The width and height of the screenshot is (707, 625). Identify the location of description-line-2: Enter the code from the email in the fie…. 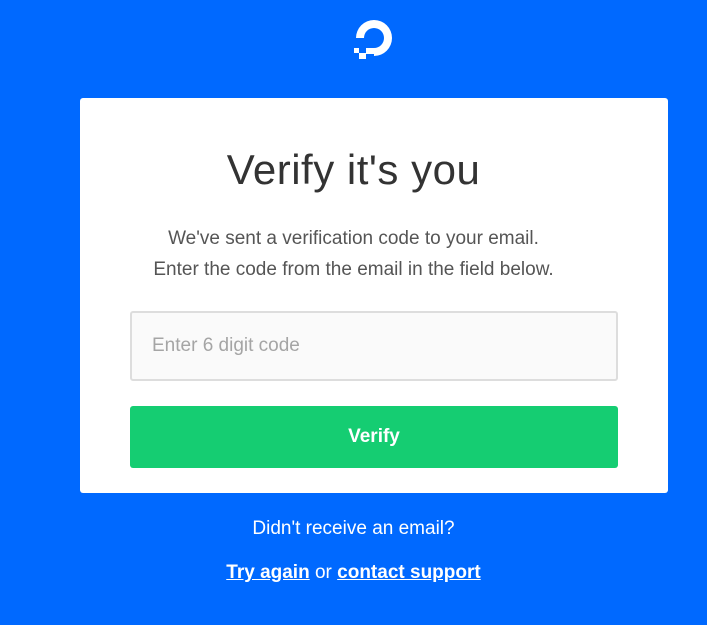
(353, 269).